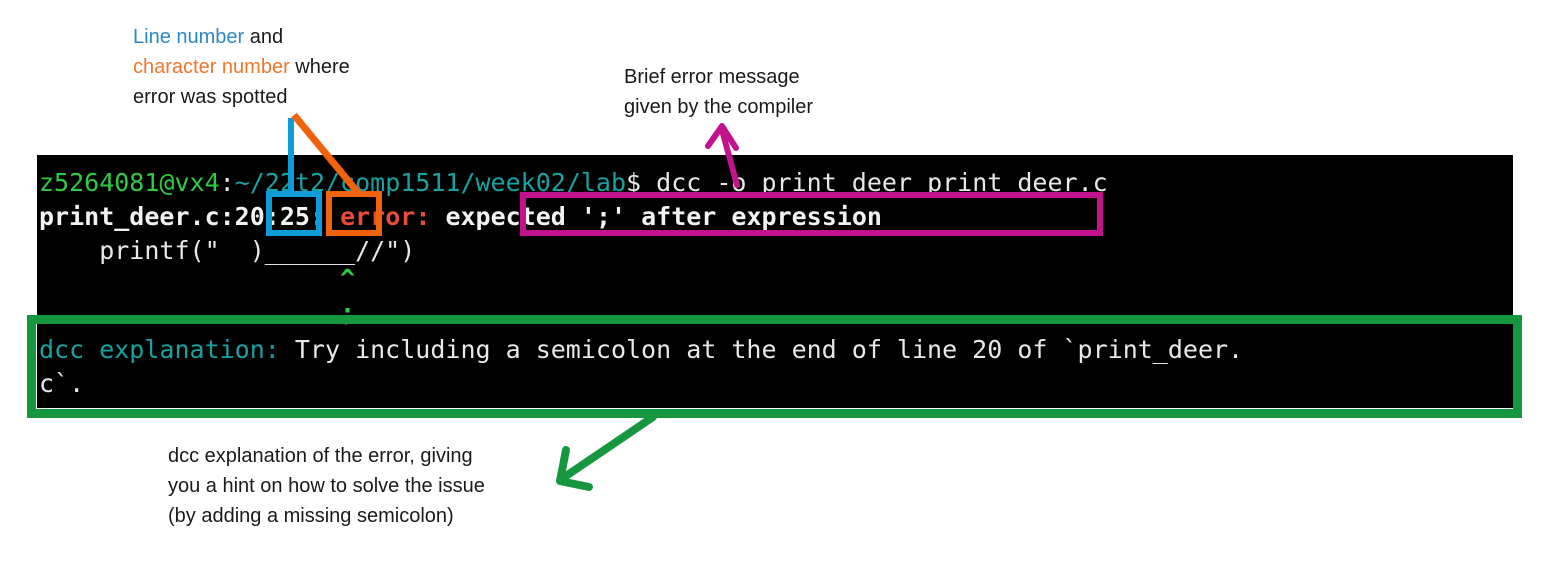 The height and width of the screenshot is (568, 1546). I want to click on character-number-highlight-box, so click(354, 213).